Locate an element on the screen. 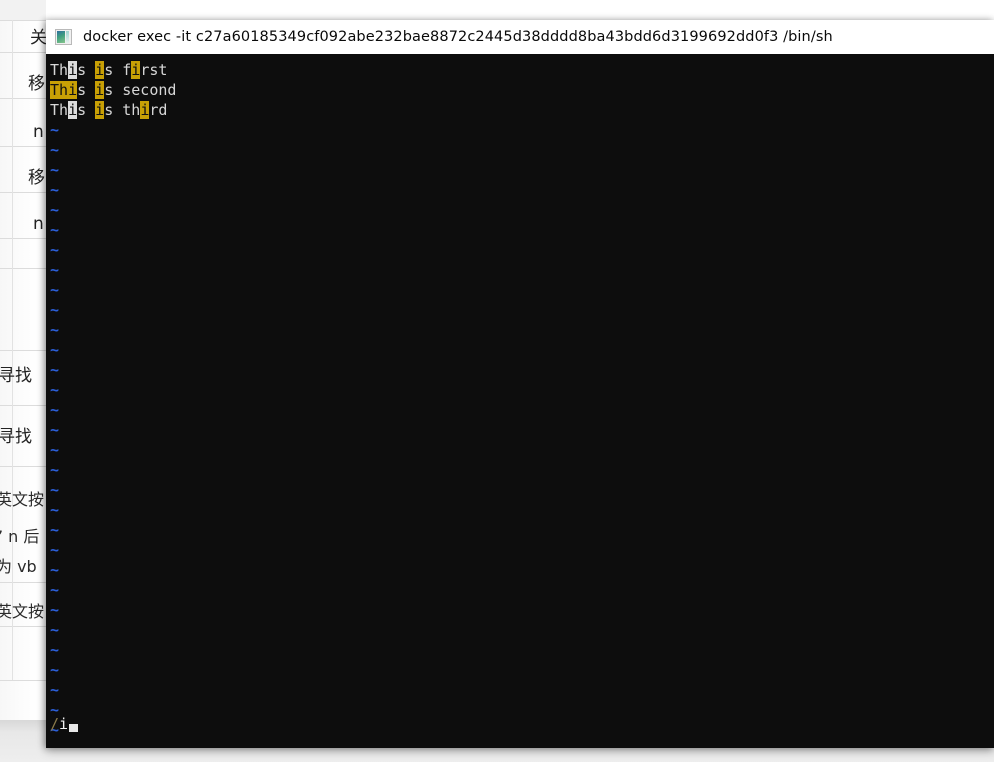  table-cell-text: 为 vb is located at coordinates (18, 566).